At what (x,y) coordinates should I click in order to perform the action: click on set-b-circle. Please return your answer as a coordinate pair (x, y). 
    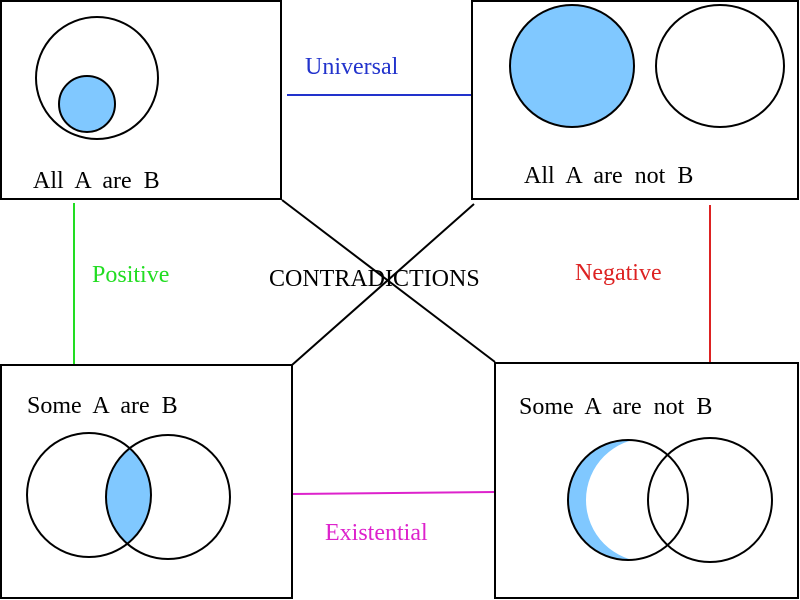
    Looking at the image, I should click on (720, 66).